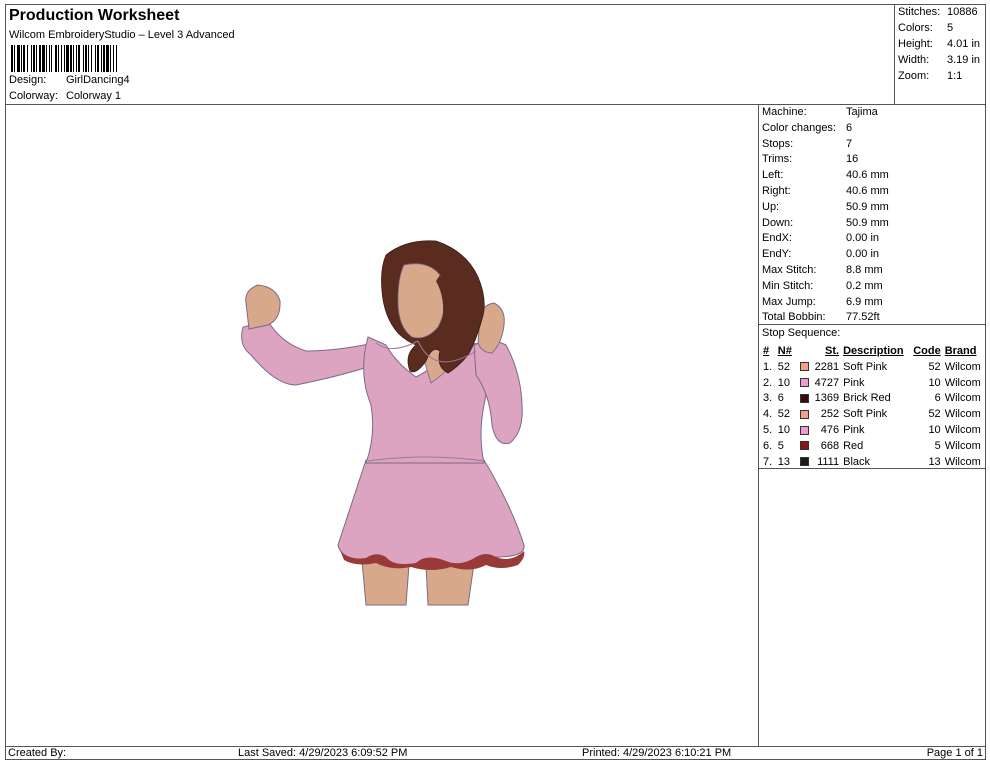  What do you see at coordinates (964, 44) in the screenshot?
I see `height-value: 4.01 in` at bounding box center [964, 44].